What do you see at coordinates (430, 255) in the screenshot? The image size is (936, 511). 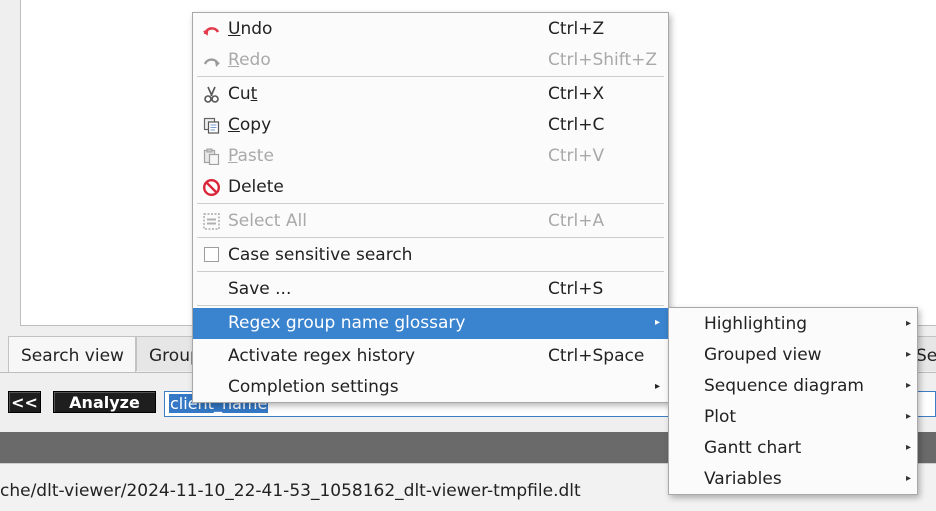 I see `menu-item-case-sensitive: Case sensitive search` at bounding box center [430, 255].